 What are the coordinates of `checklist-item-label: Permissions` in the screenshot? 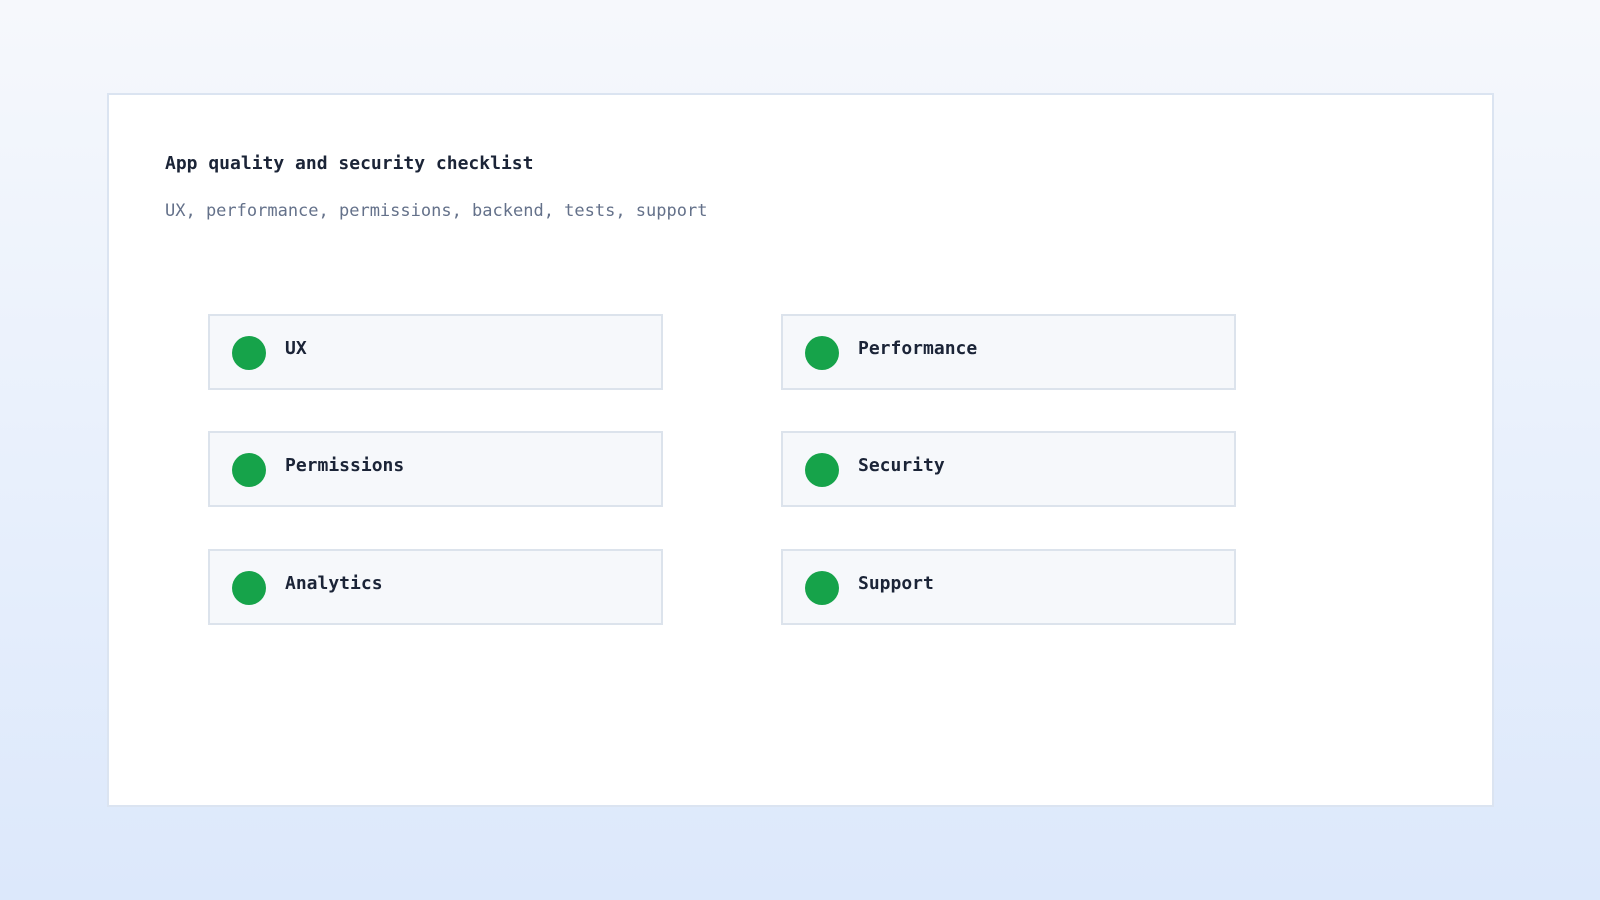 It's located at (345, 465).